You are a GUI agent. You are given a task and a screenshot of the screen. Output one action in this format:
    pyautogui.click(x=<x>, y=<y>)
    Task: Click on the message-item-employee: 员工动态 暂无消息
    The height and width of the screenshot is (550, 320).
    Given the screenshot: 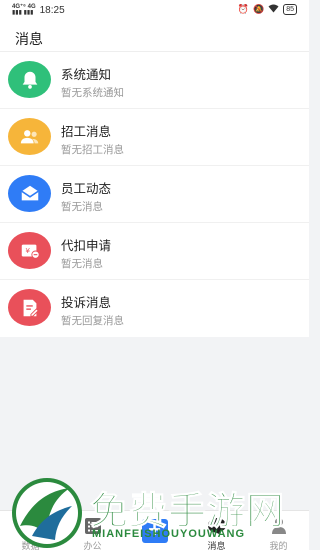 What is the action you would take?
    pyautogui.click(x=154, y=194)
    